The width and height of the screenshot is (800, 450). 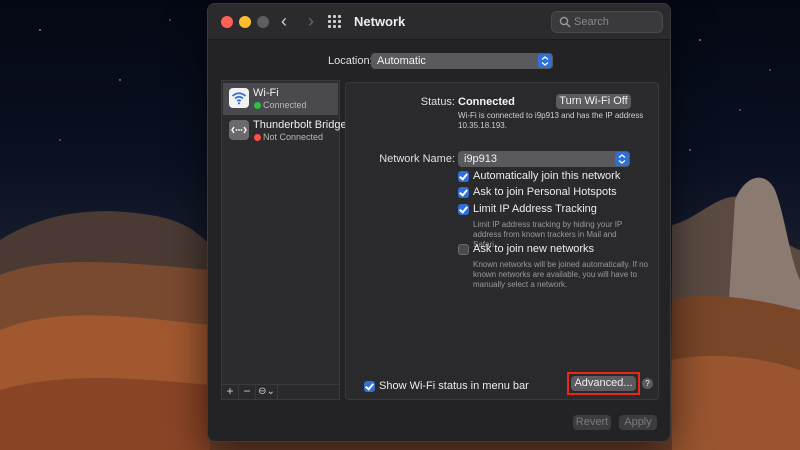 I want to click on location-label: Location:, so click(x=350, y=61).